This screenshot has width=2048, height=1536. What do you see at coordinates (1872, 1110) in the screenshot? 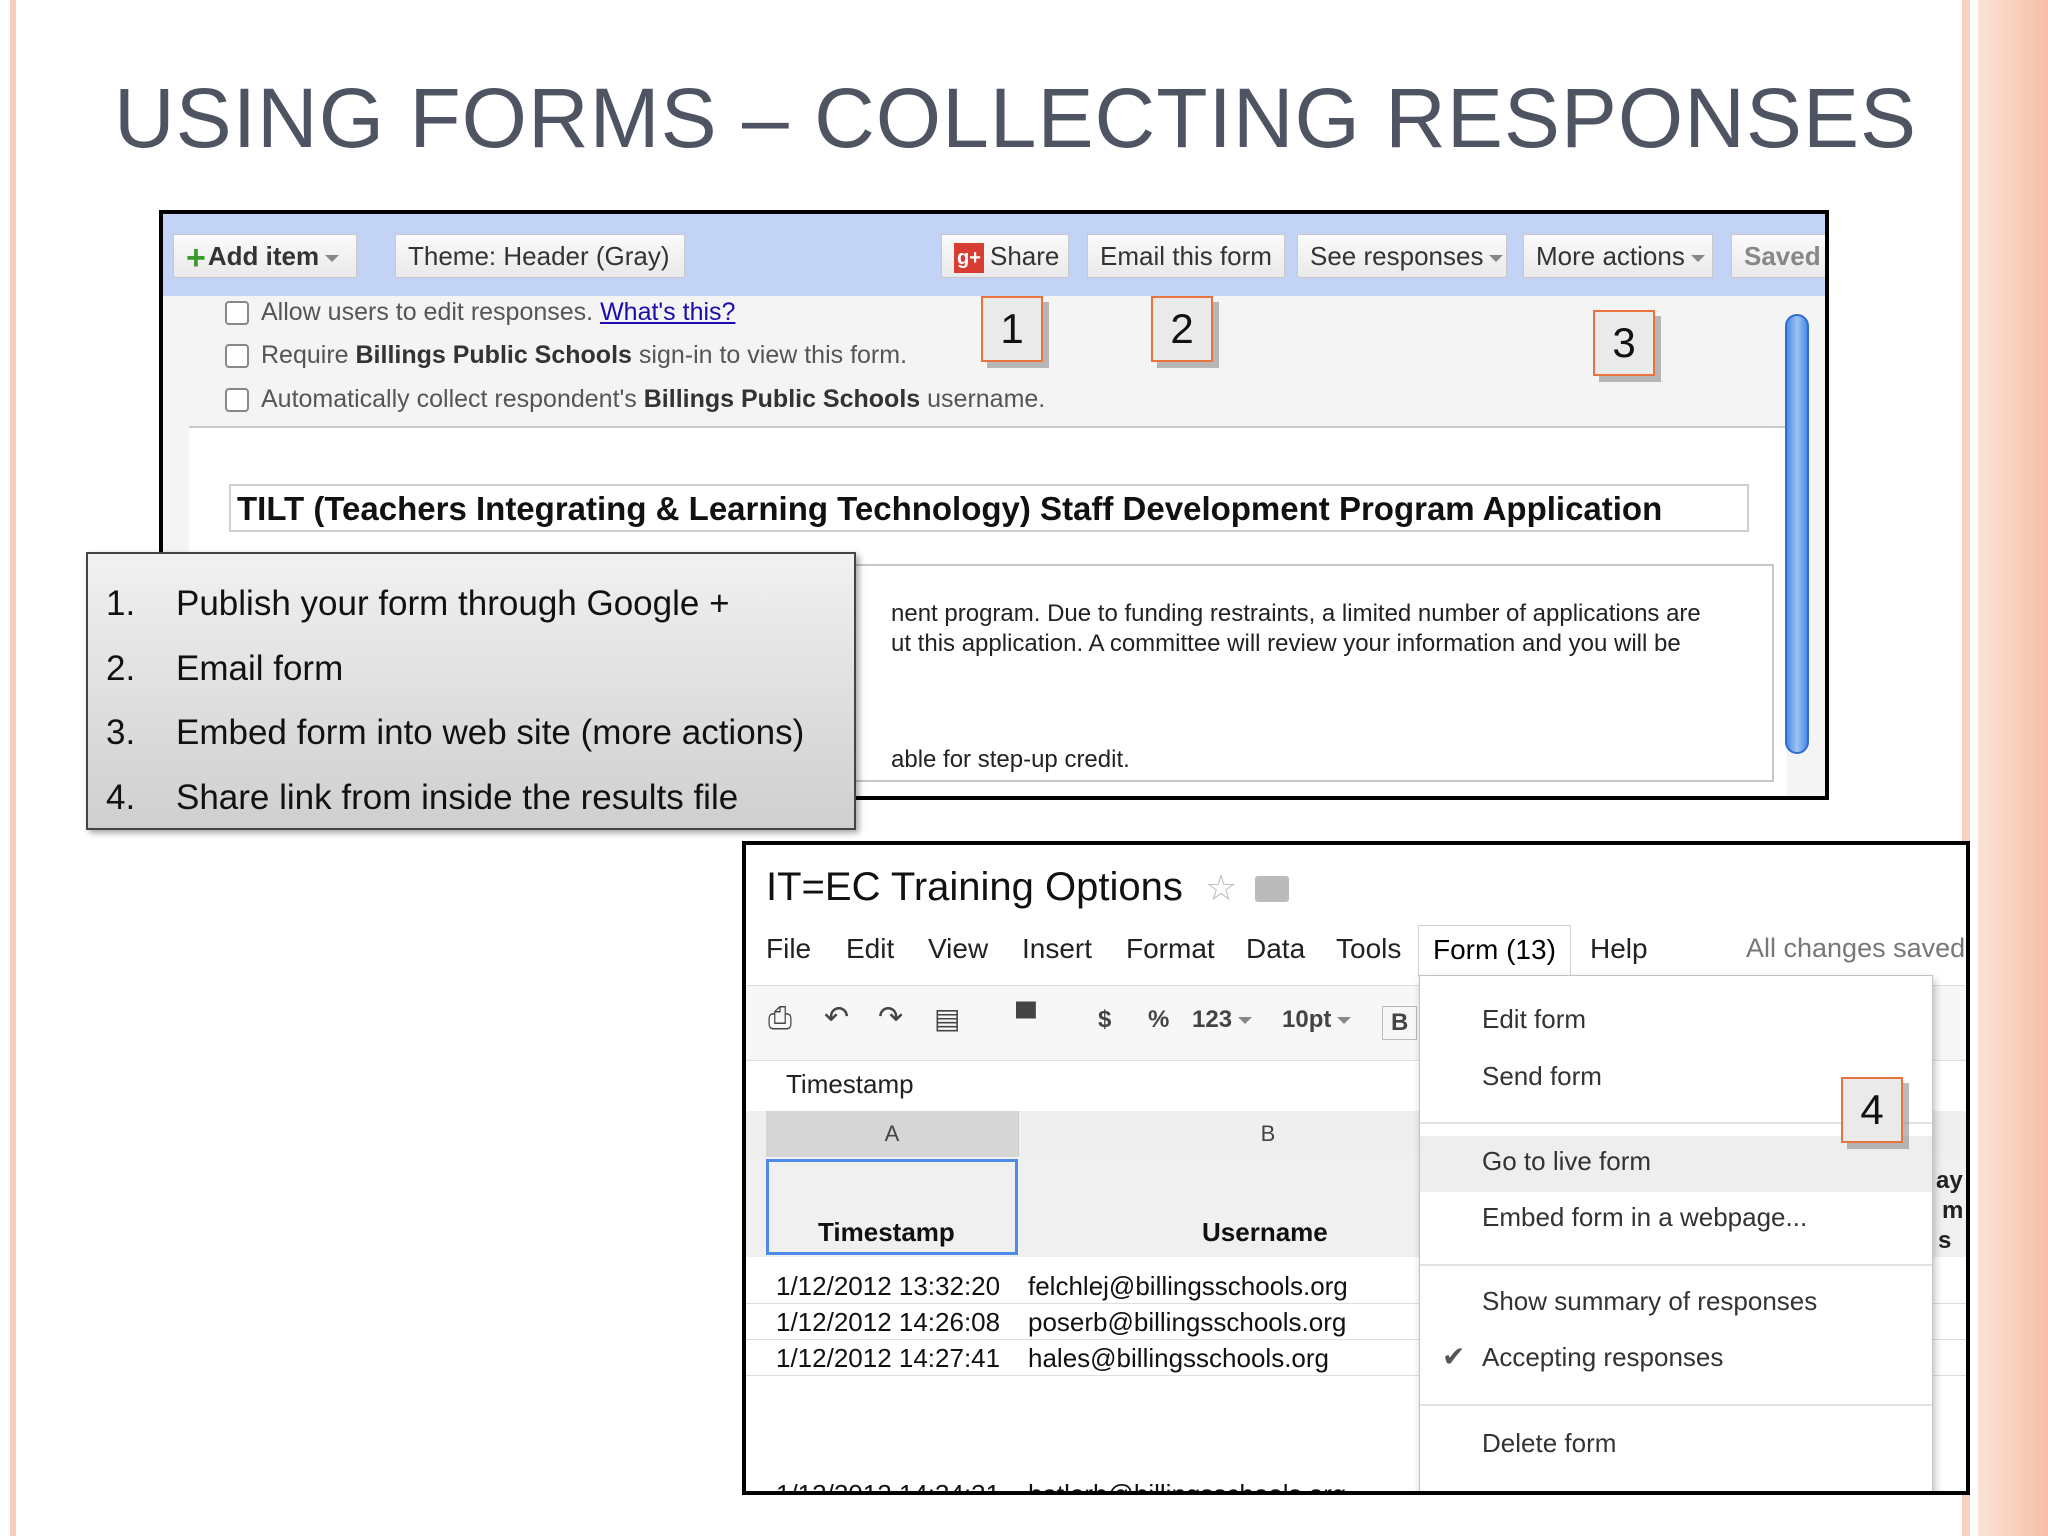
I see `callout-4: 4` at bounding box center [1872, 1110].